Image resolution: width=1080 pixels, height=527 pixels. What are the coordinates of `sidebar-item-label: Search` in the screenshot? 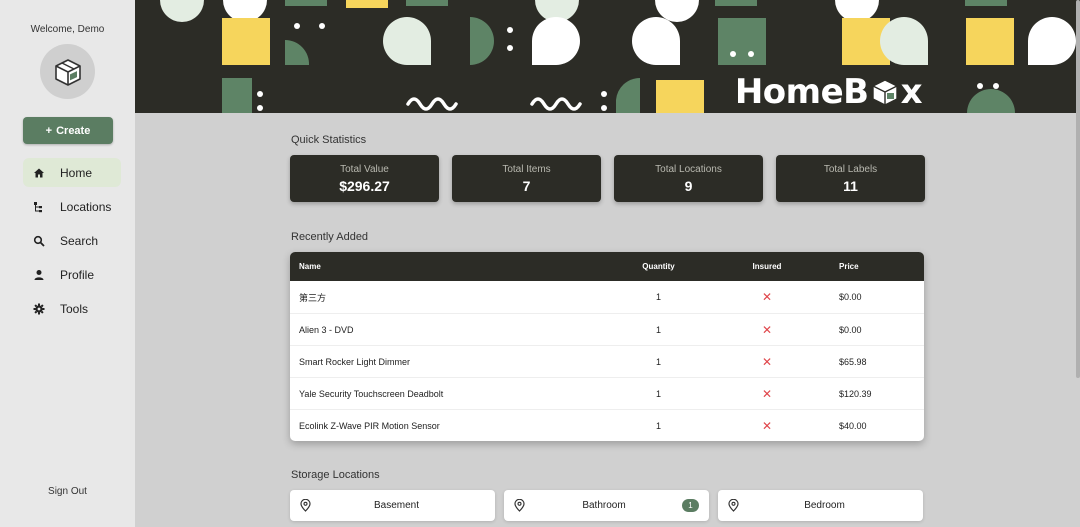 It's located at (79, 240).